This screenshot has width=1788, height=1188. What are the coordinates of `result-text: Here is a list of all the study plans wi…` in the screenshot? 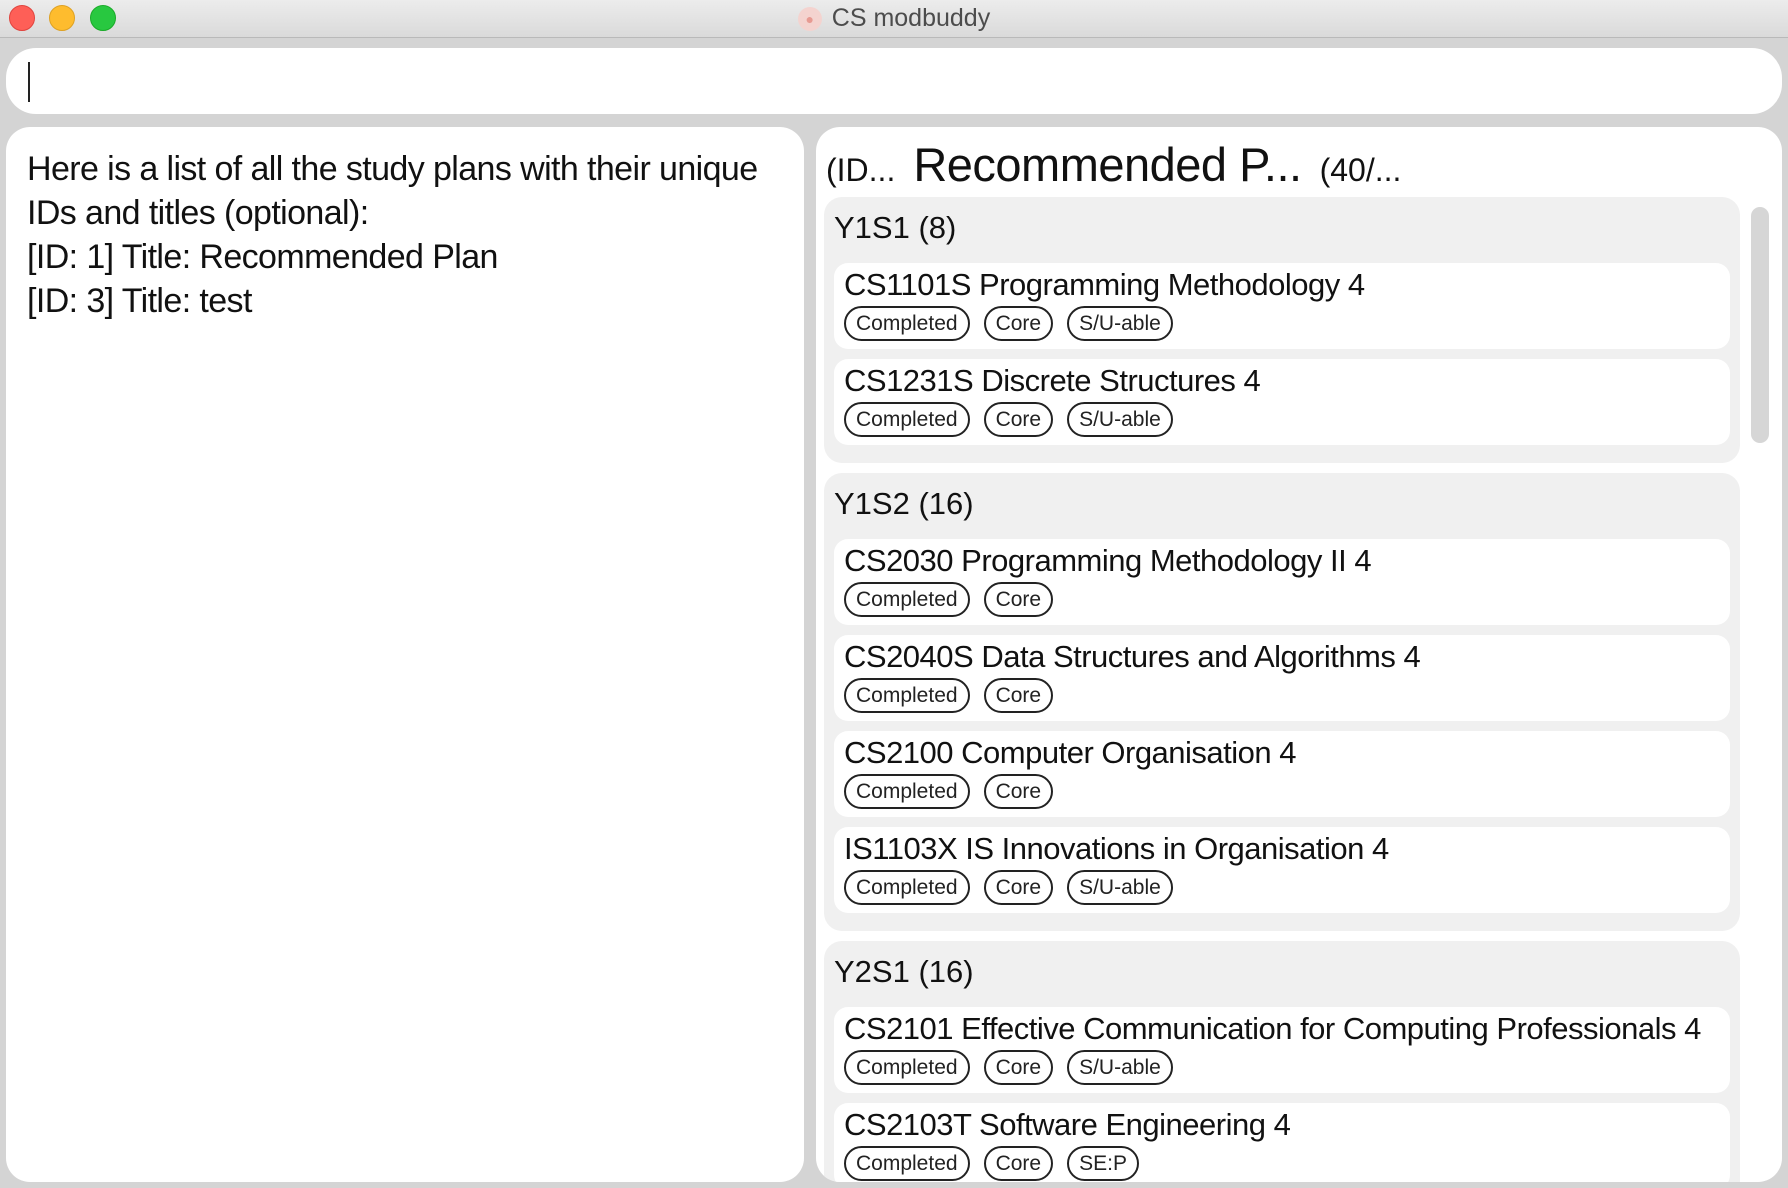 It's located at (407, 235).